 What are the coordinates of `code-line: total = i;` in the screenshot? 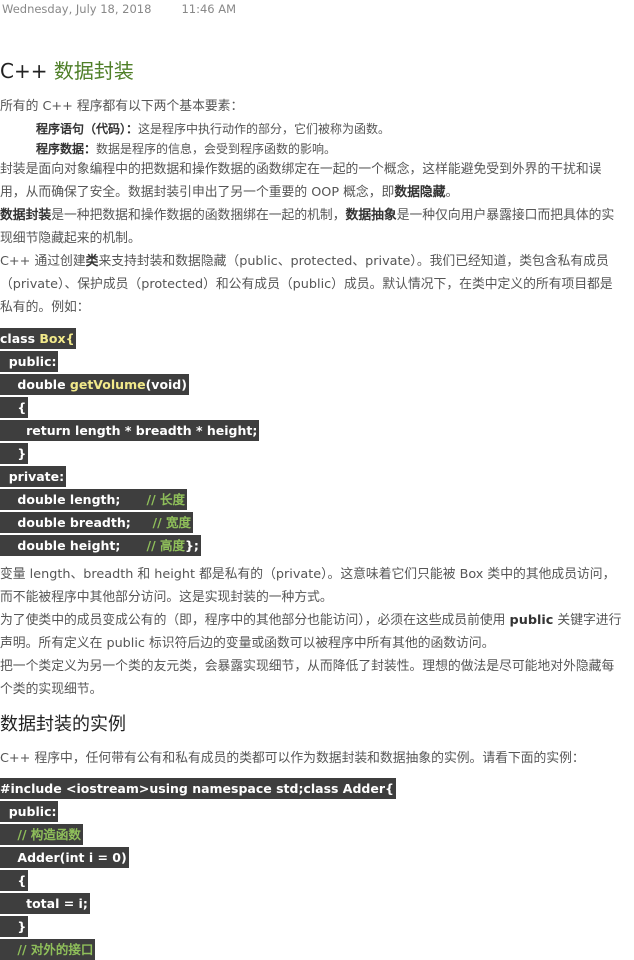 It's located at (45, 903).